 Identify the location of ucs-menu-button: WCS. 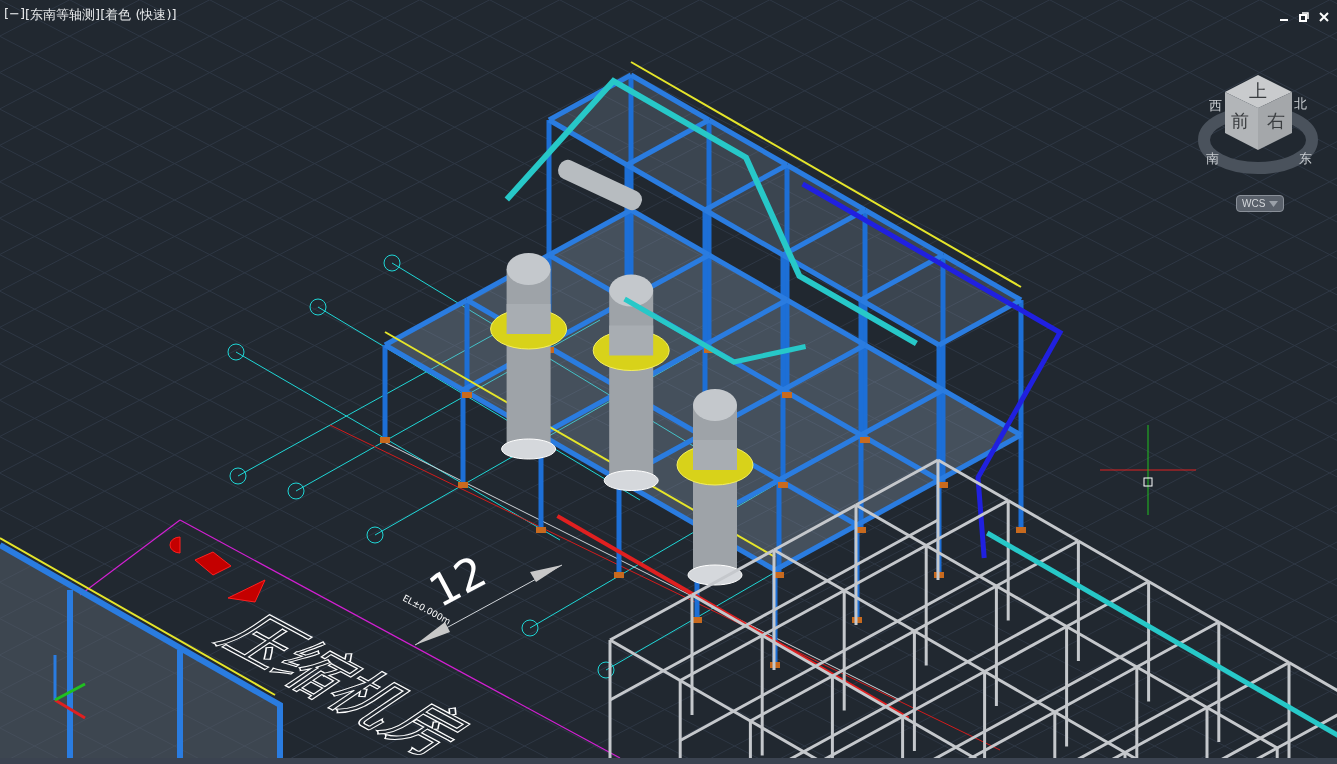
(1260, 203).